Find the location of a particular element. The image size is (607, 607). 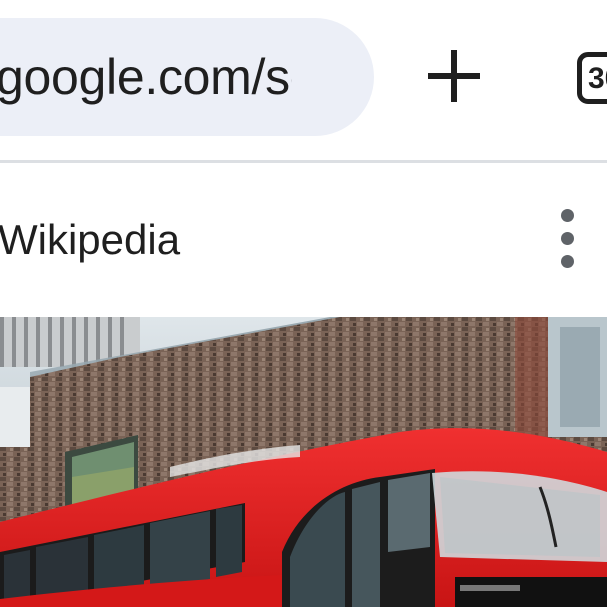

result-title: Wikipedia is located at coordinates (90, 240).